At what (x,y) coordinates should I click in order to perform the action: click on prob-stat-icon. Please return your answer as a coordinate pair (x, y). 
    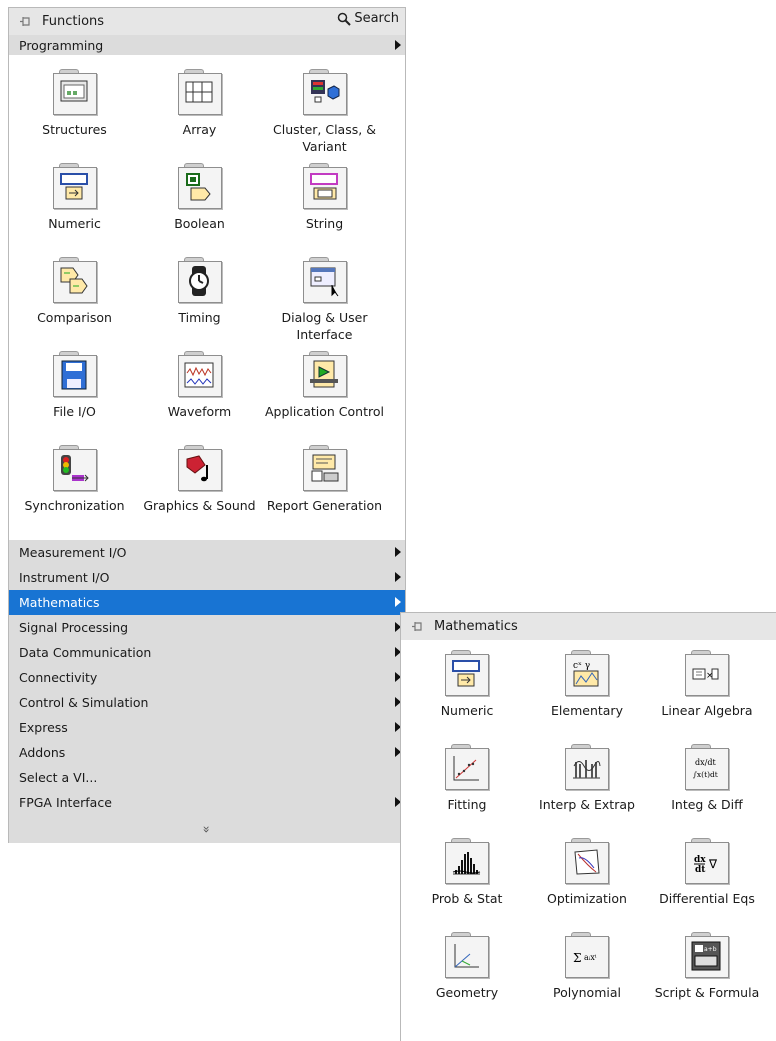
    Looking at the image, I should click on (467, 861).